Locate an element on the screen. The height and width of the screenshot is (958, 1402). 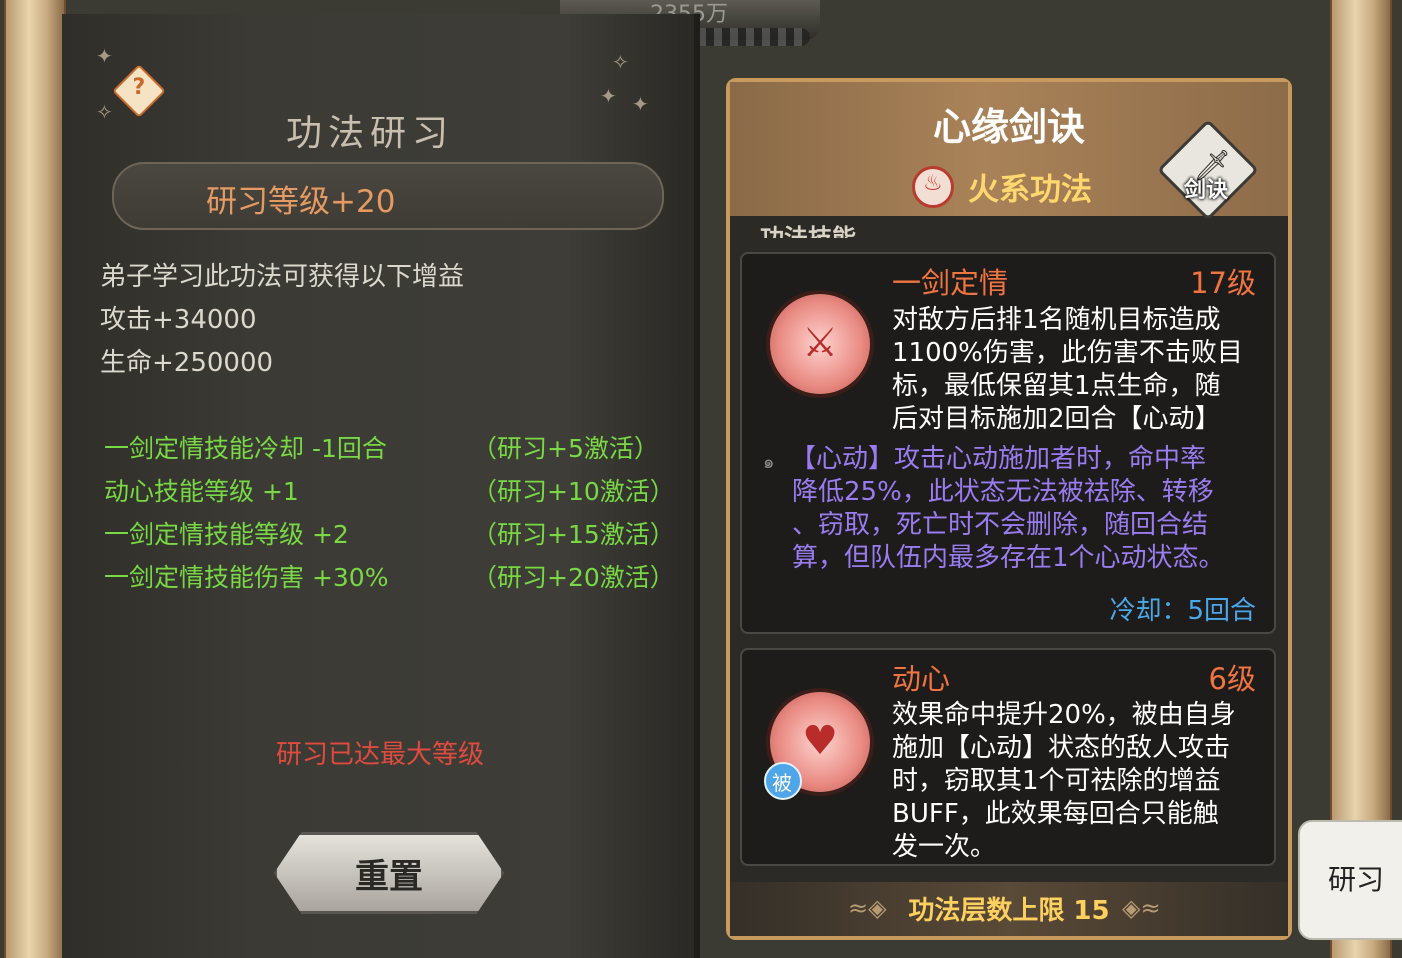
study-level-banner: 研习等级+20 is located at coordinates (388, 196).